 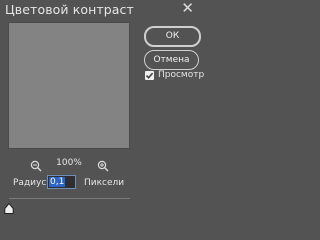 I want to click on radius-label: Радиус:, so click(x=31, y=183).